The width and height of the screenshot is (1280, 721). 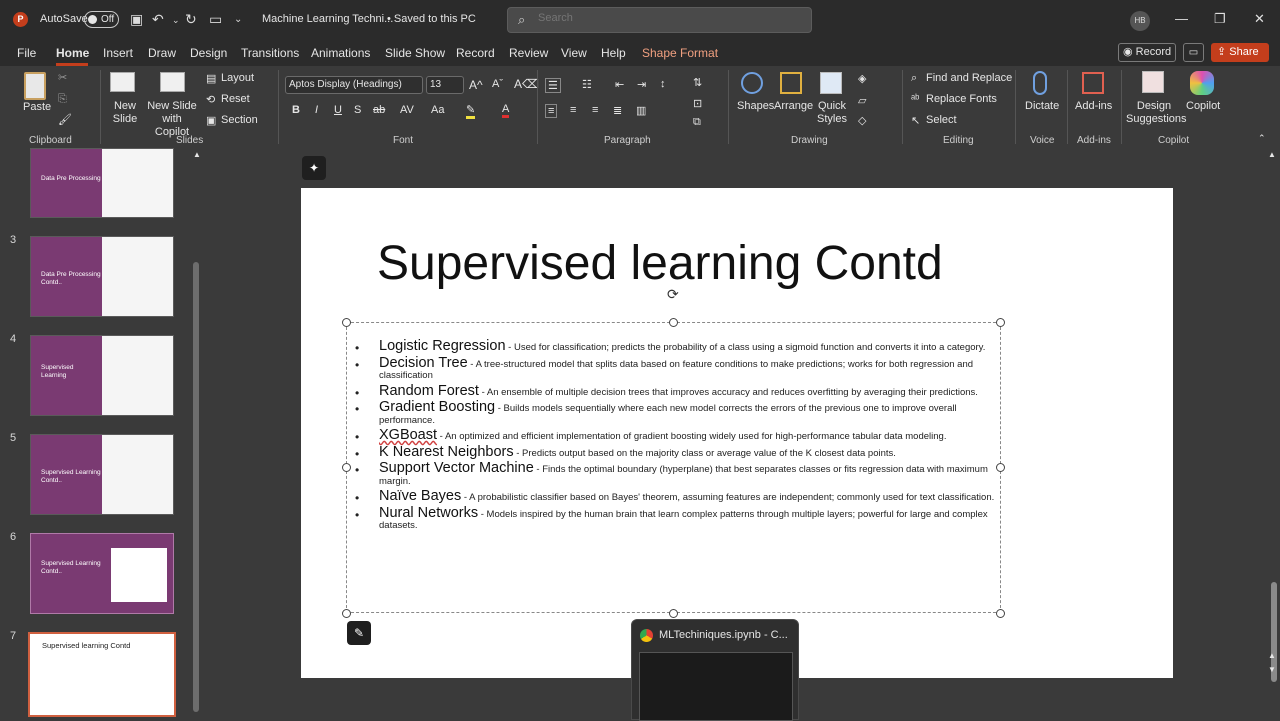 What do you see at coordinates (941, 120) in the screenshot?
I see `select-button: Select` at bounding box center [941, 120].